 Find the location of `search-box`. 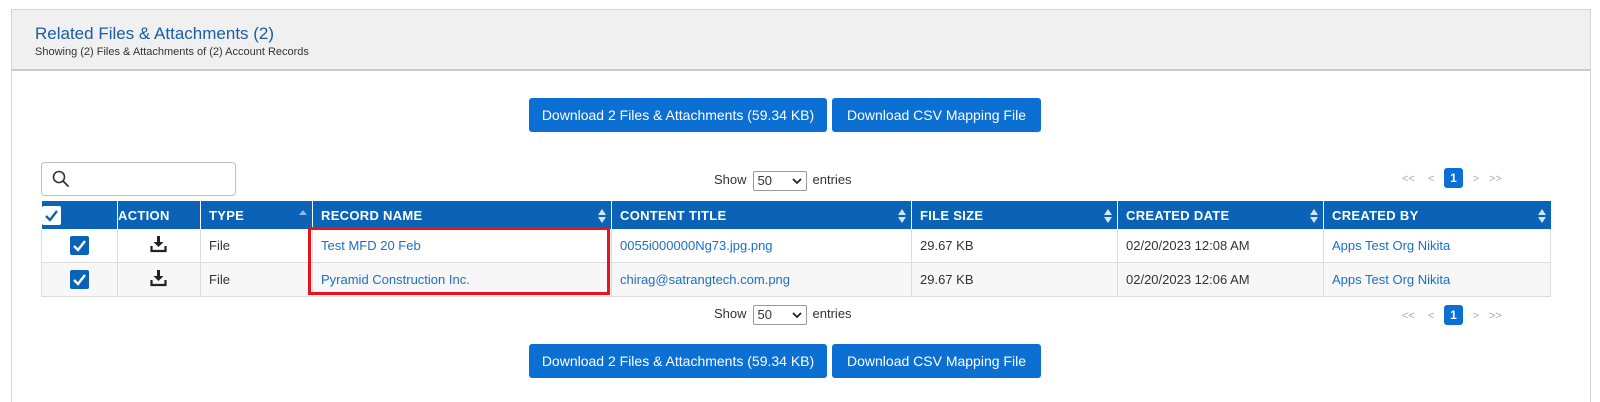

search-box is located at coordinates (138, 179).